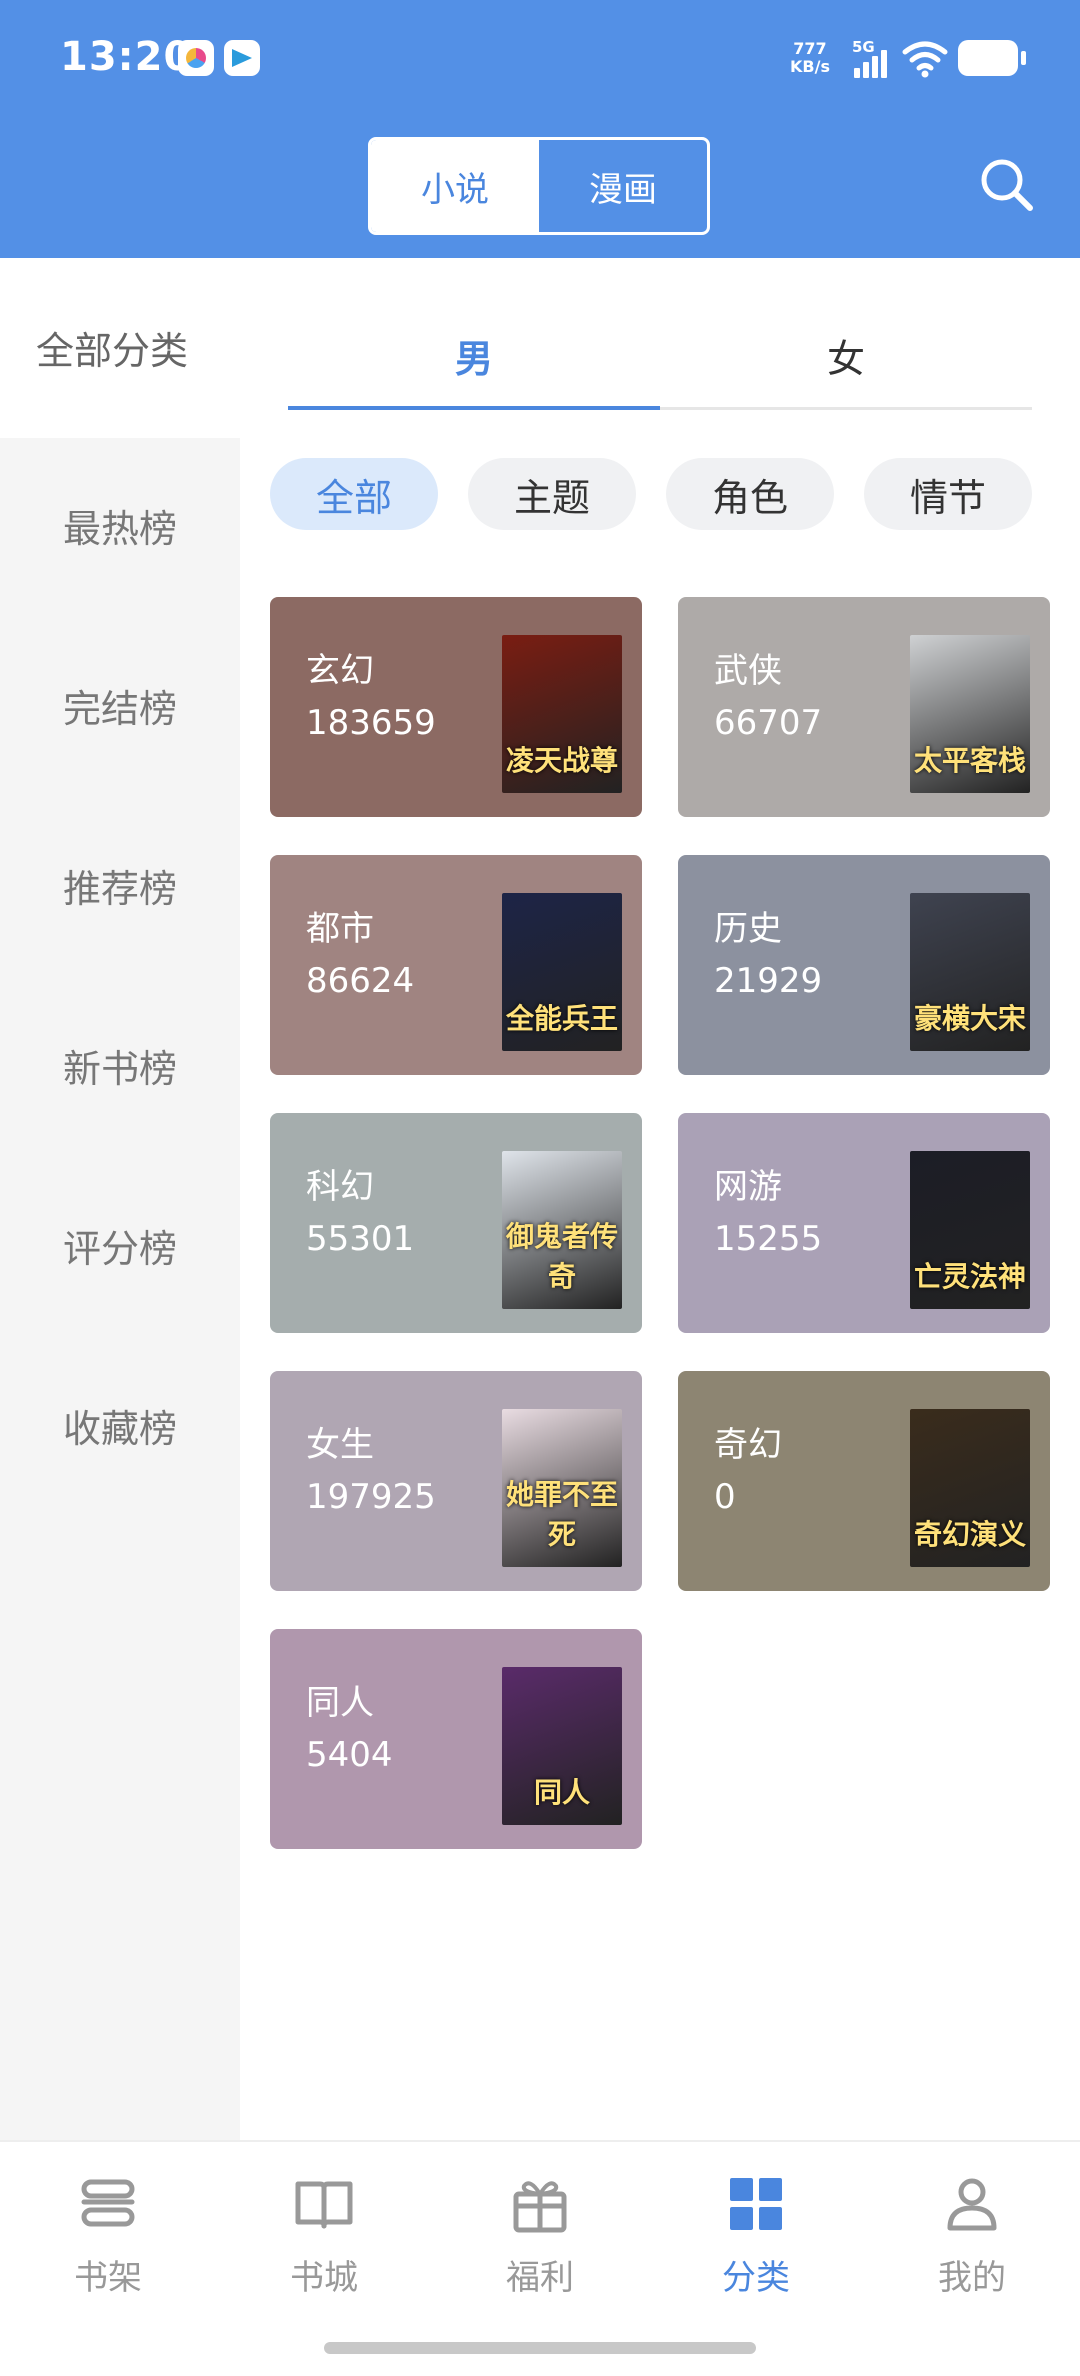 The image size is (1080, 2376). What do you see at coordinates (324, 2278) in the screenshot?
I see `nav-label: 书城` at bounding box center [324, 2278].